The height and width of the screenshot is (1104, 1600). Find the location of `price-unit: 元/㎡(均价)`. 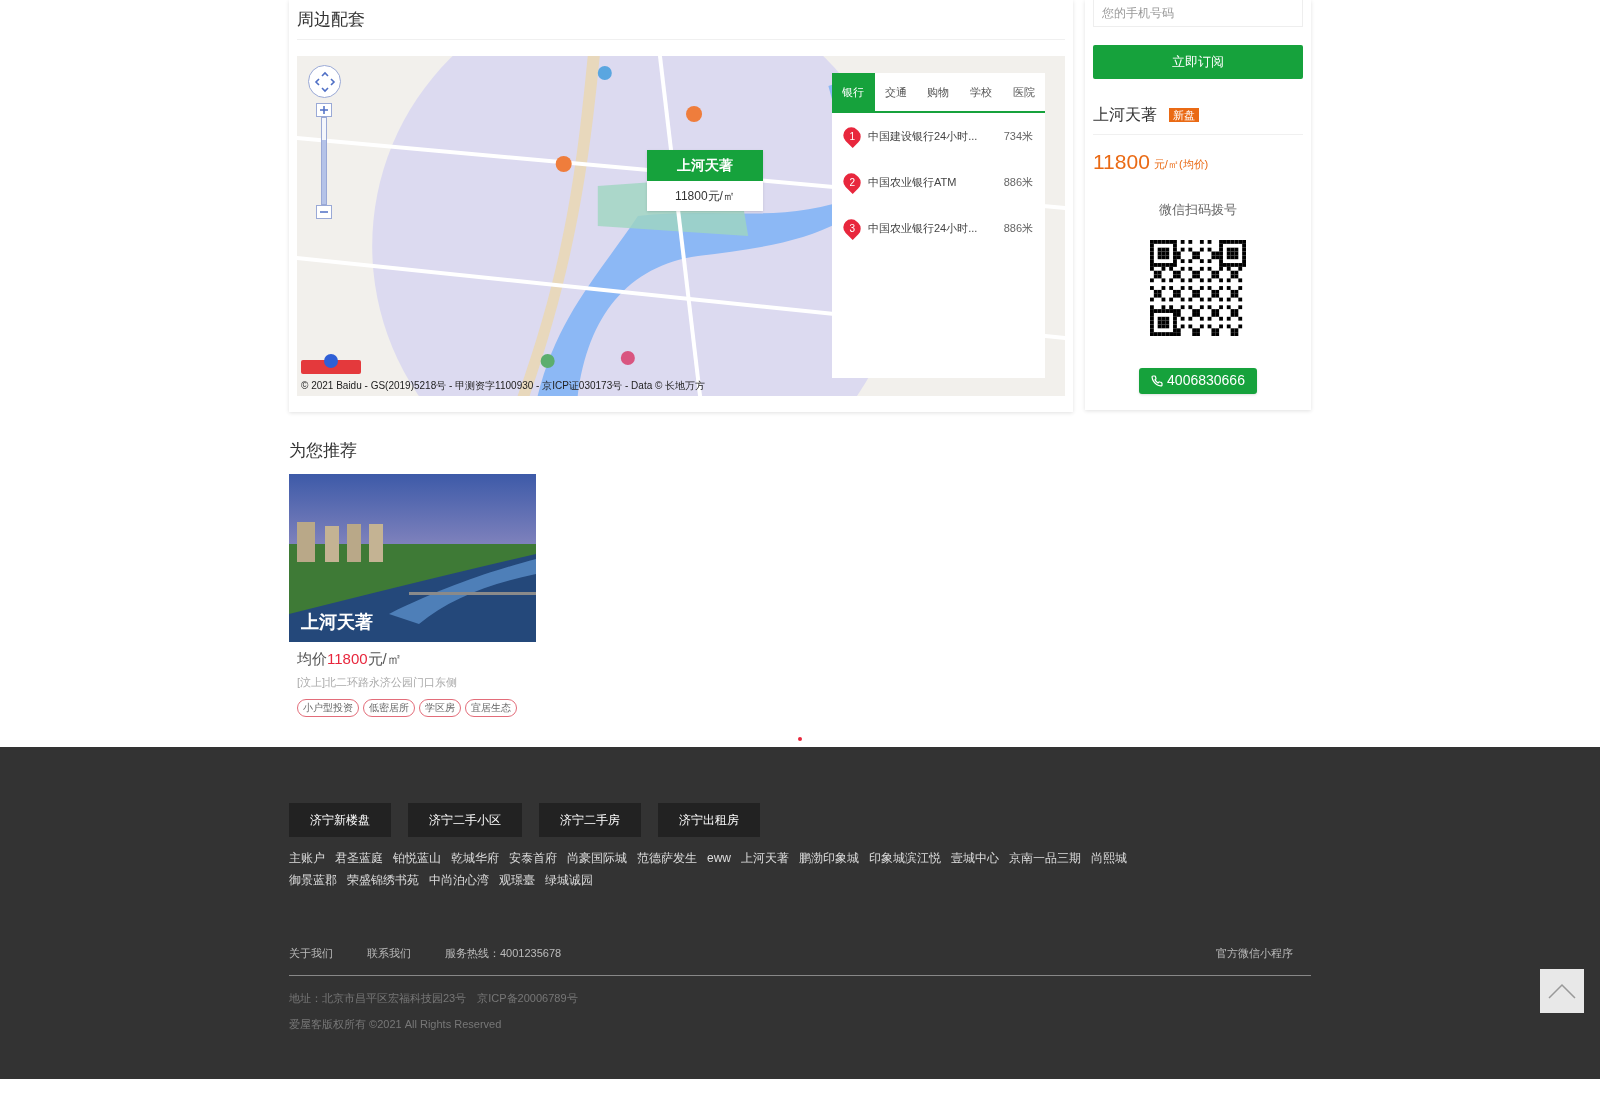

price-unit: 元/㎡(均价) is located at coordinates (1181, 164).